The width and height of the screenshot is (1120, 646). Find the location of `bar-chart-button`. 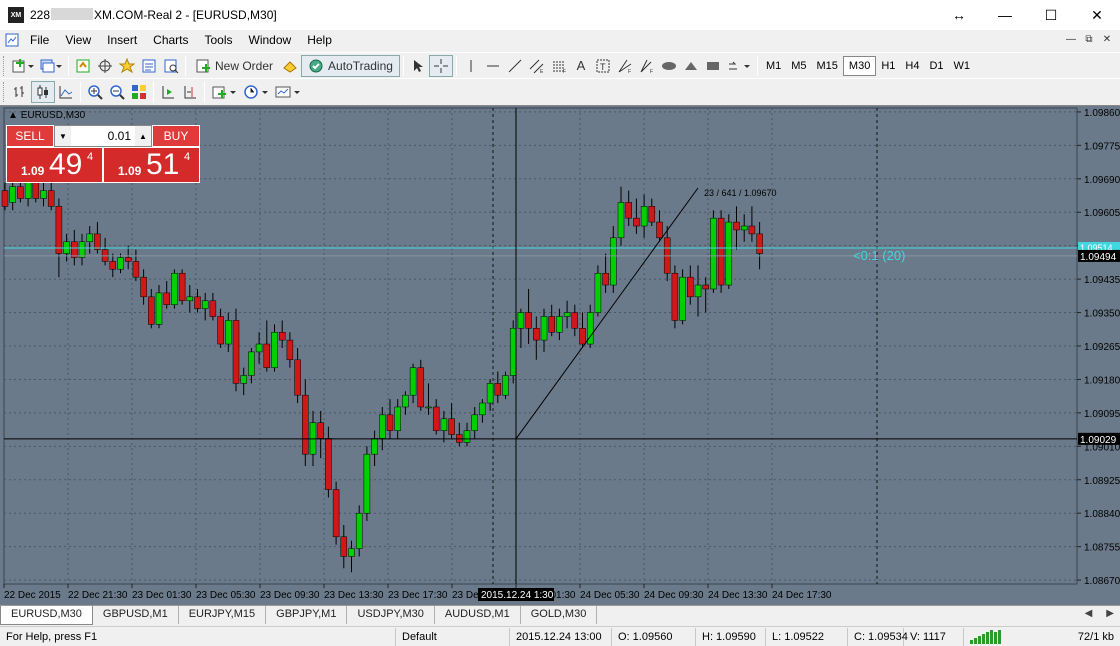

bar-chart-button is located at coordinates (20, 92).